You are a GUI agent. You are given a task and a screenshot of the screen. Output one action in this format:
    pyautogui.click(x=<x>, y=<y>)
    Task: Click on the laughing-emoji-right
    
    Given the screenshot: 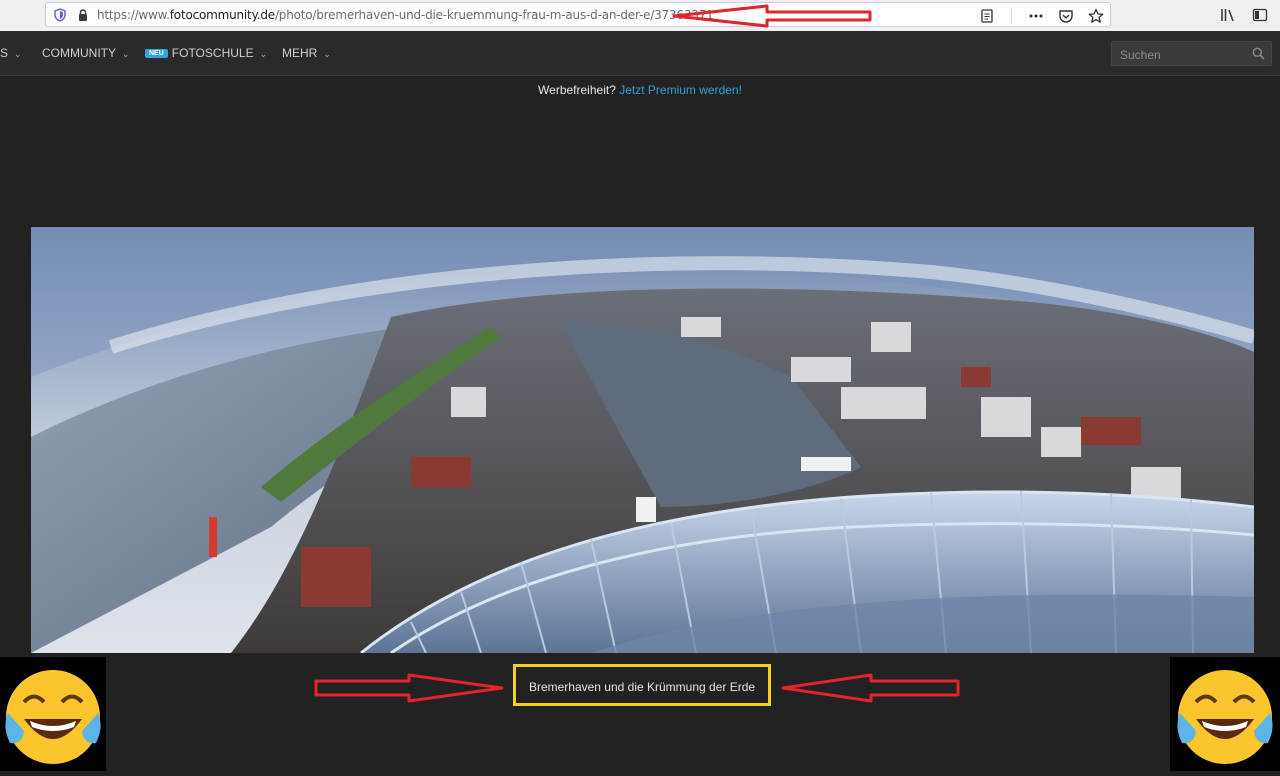 What is the action you would take?
    pyautogui.click(x=1225, y=714)
    